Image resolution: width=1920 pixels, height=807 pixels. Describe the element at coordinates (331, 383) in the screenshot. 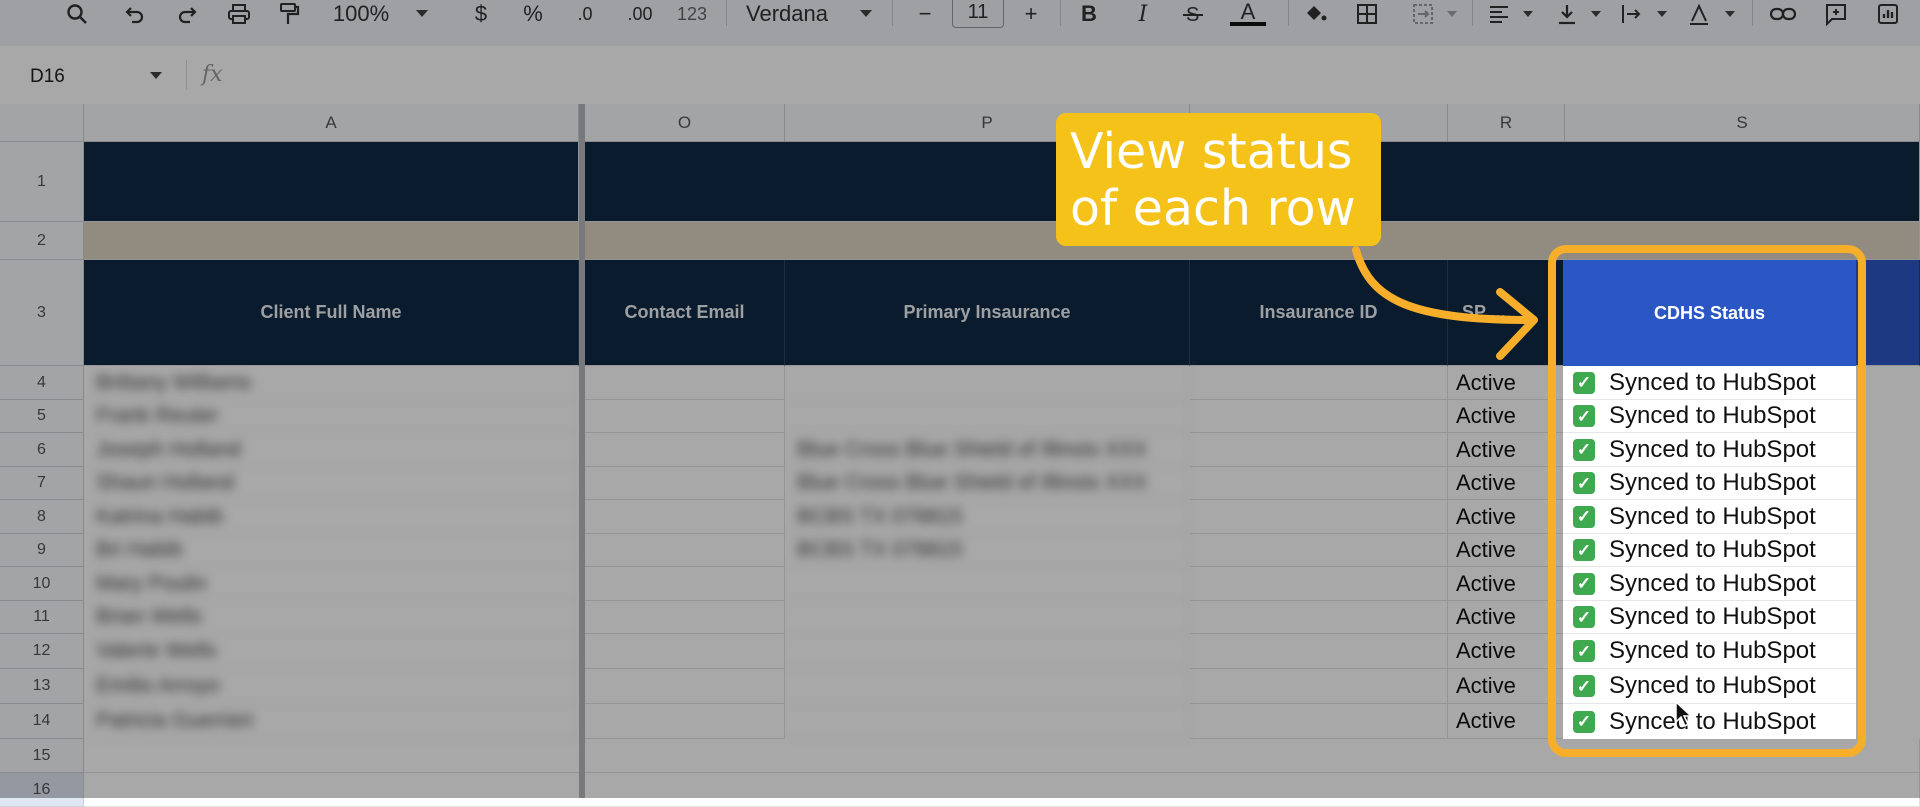

I see `client-name-cell: Brittany Williams` at that location.